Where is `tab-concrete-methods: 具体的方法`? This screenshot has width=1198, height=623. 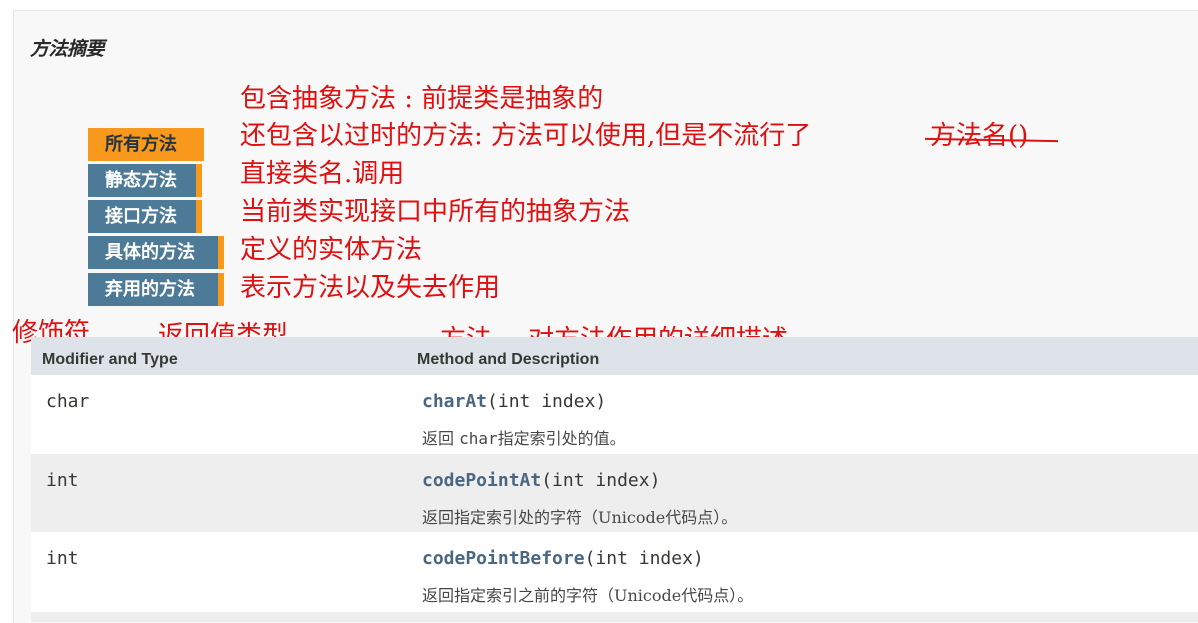
tab-concrete-methods: 具体的方法 is located at coordinates (156, 252).